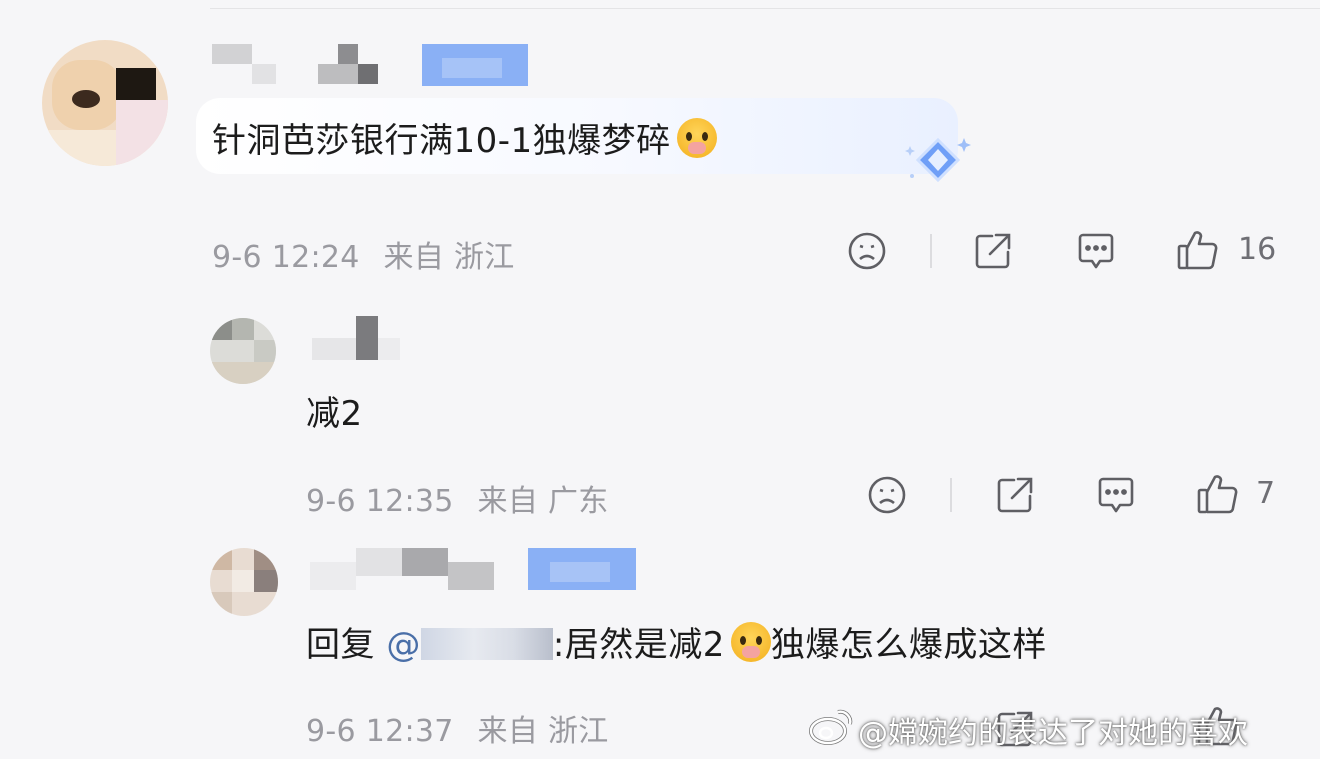 The height and width of the screenshot is (759, 1320). I want to click on weibo-logo-icon, so click(831, 728).